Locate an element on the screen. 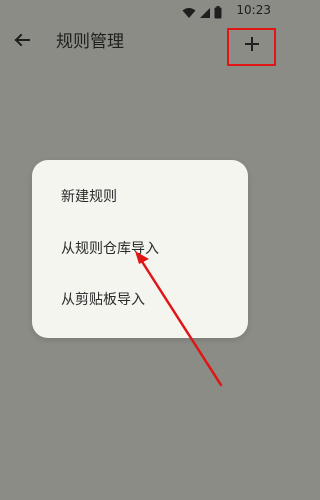 The image size is (320, 500). wifi-icon is located at coordinates (189, 13).